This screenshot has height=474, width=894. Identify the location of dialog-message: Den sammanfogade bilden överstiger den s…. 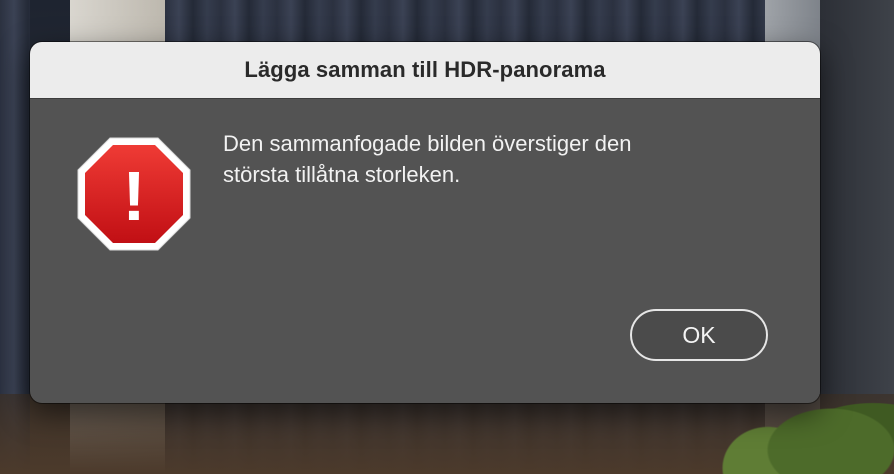
(503, 159).